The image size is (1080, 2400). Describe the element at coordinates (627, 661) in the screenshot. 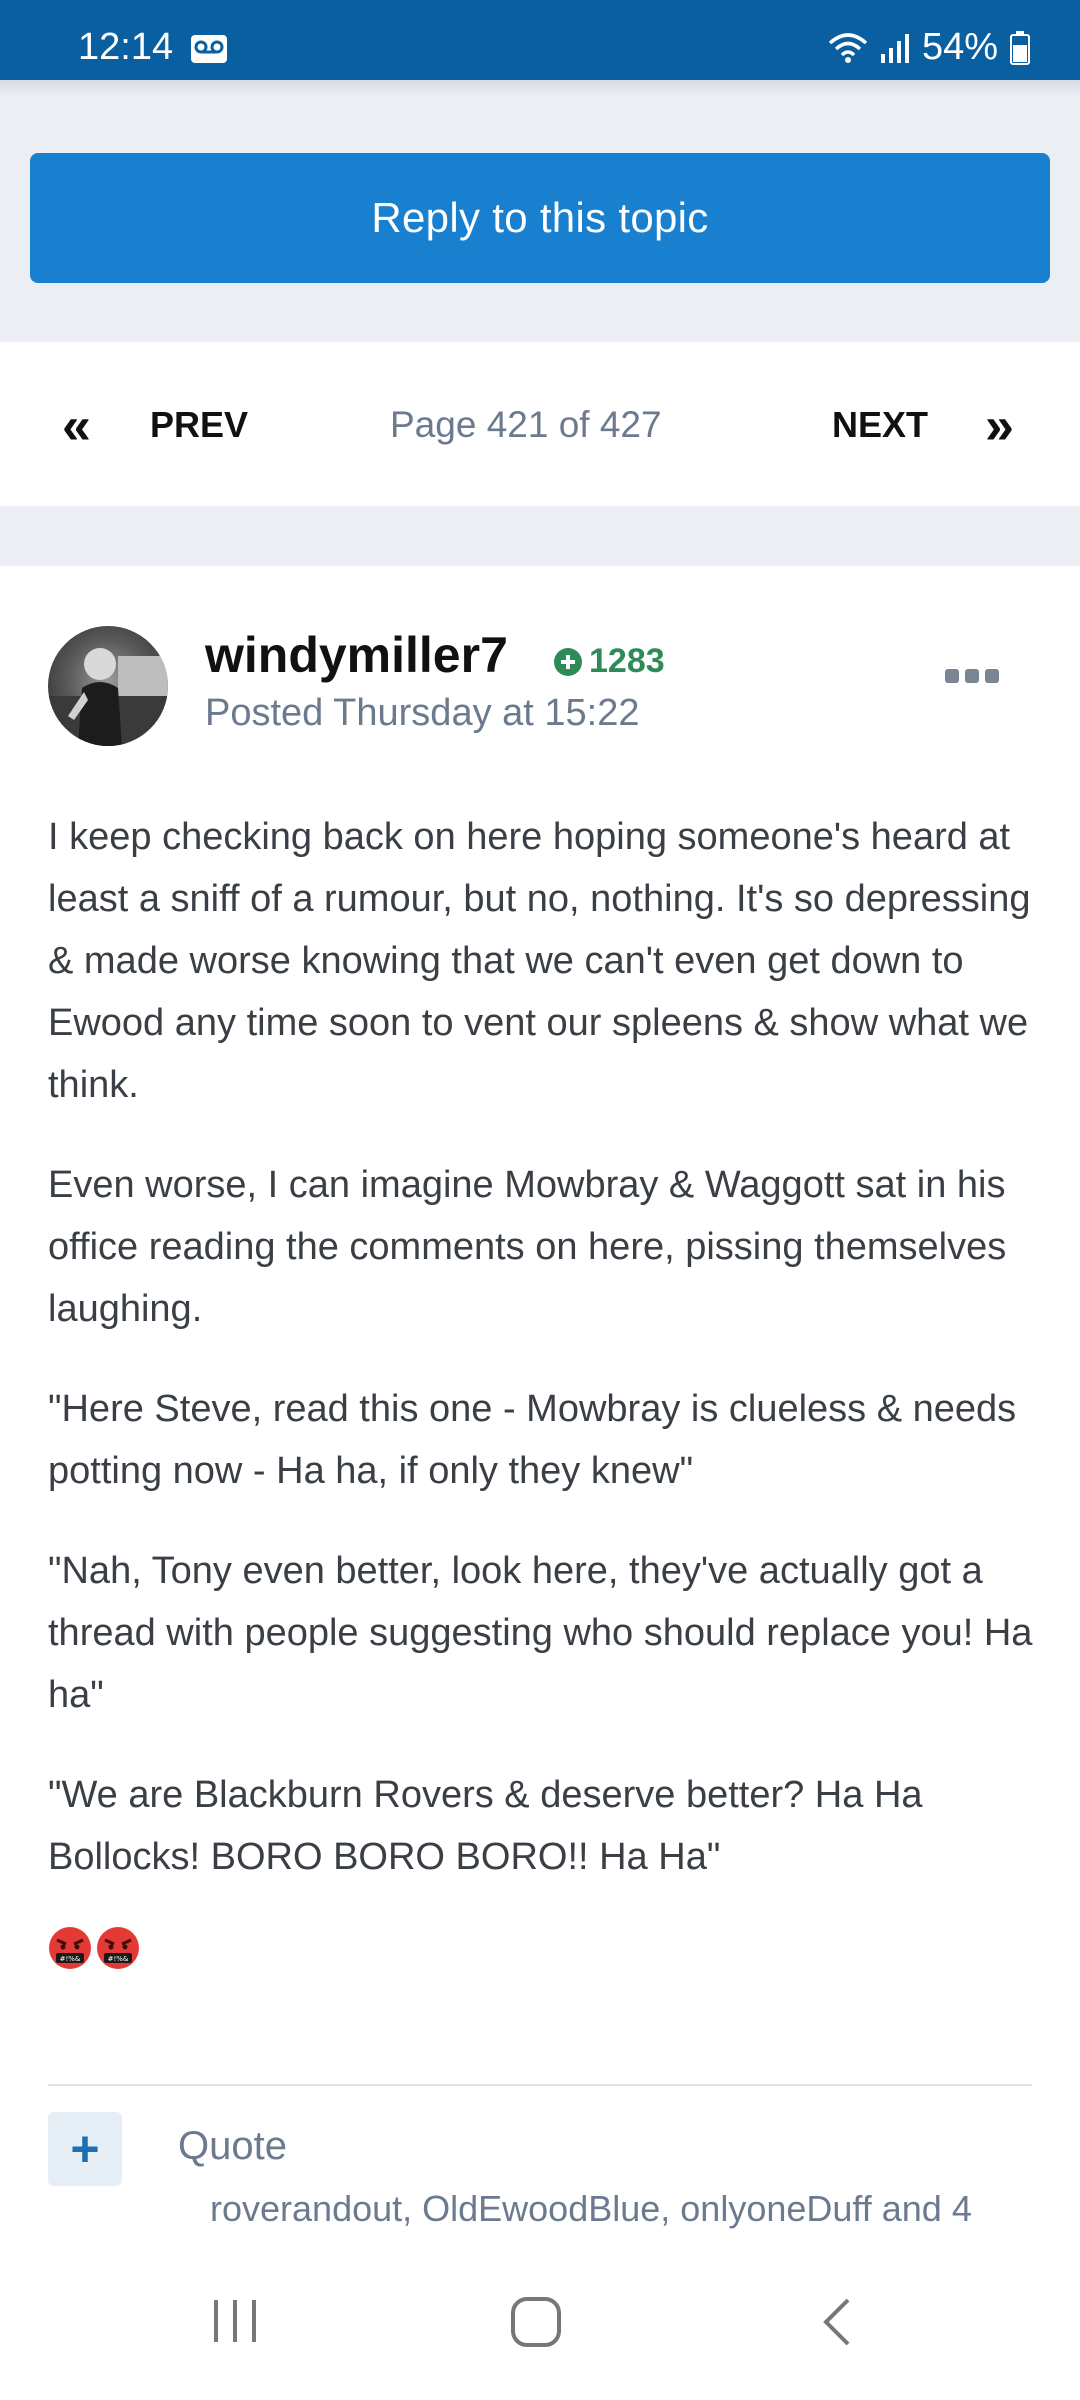

I see `reputation-count: 1283` at that location.